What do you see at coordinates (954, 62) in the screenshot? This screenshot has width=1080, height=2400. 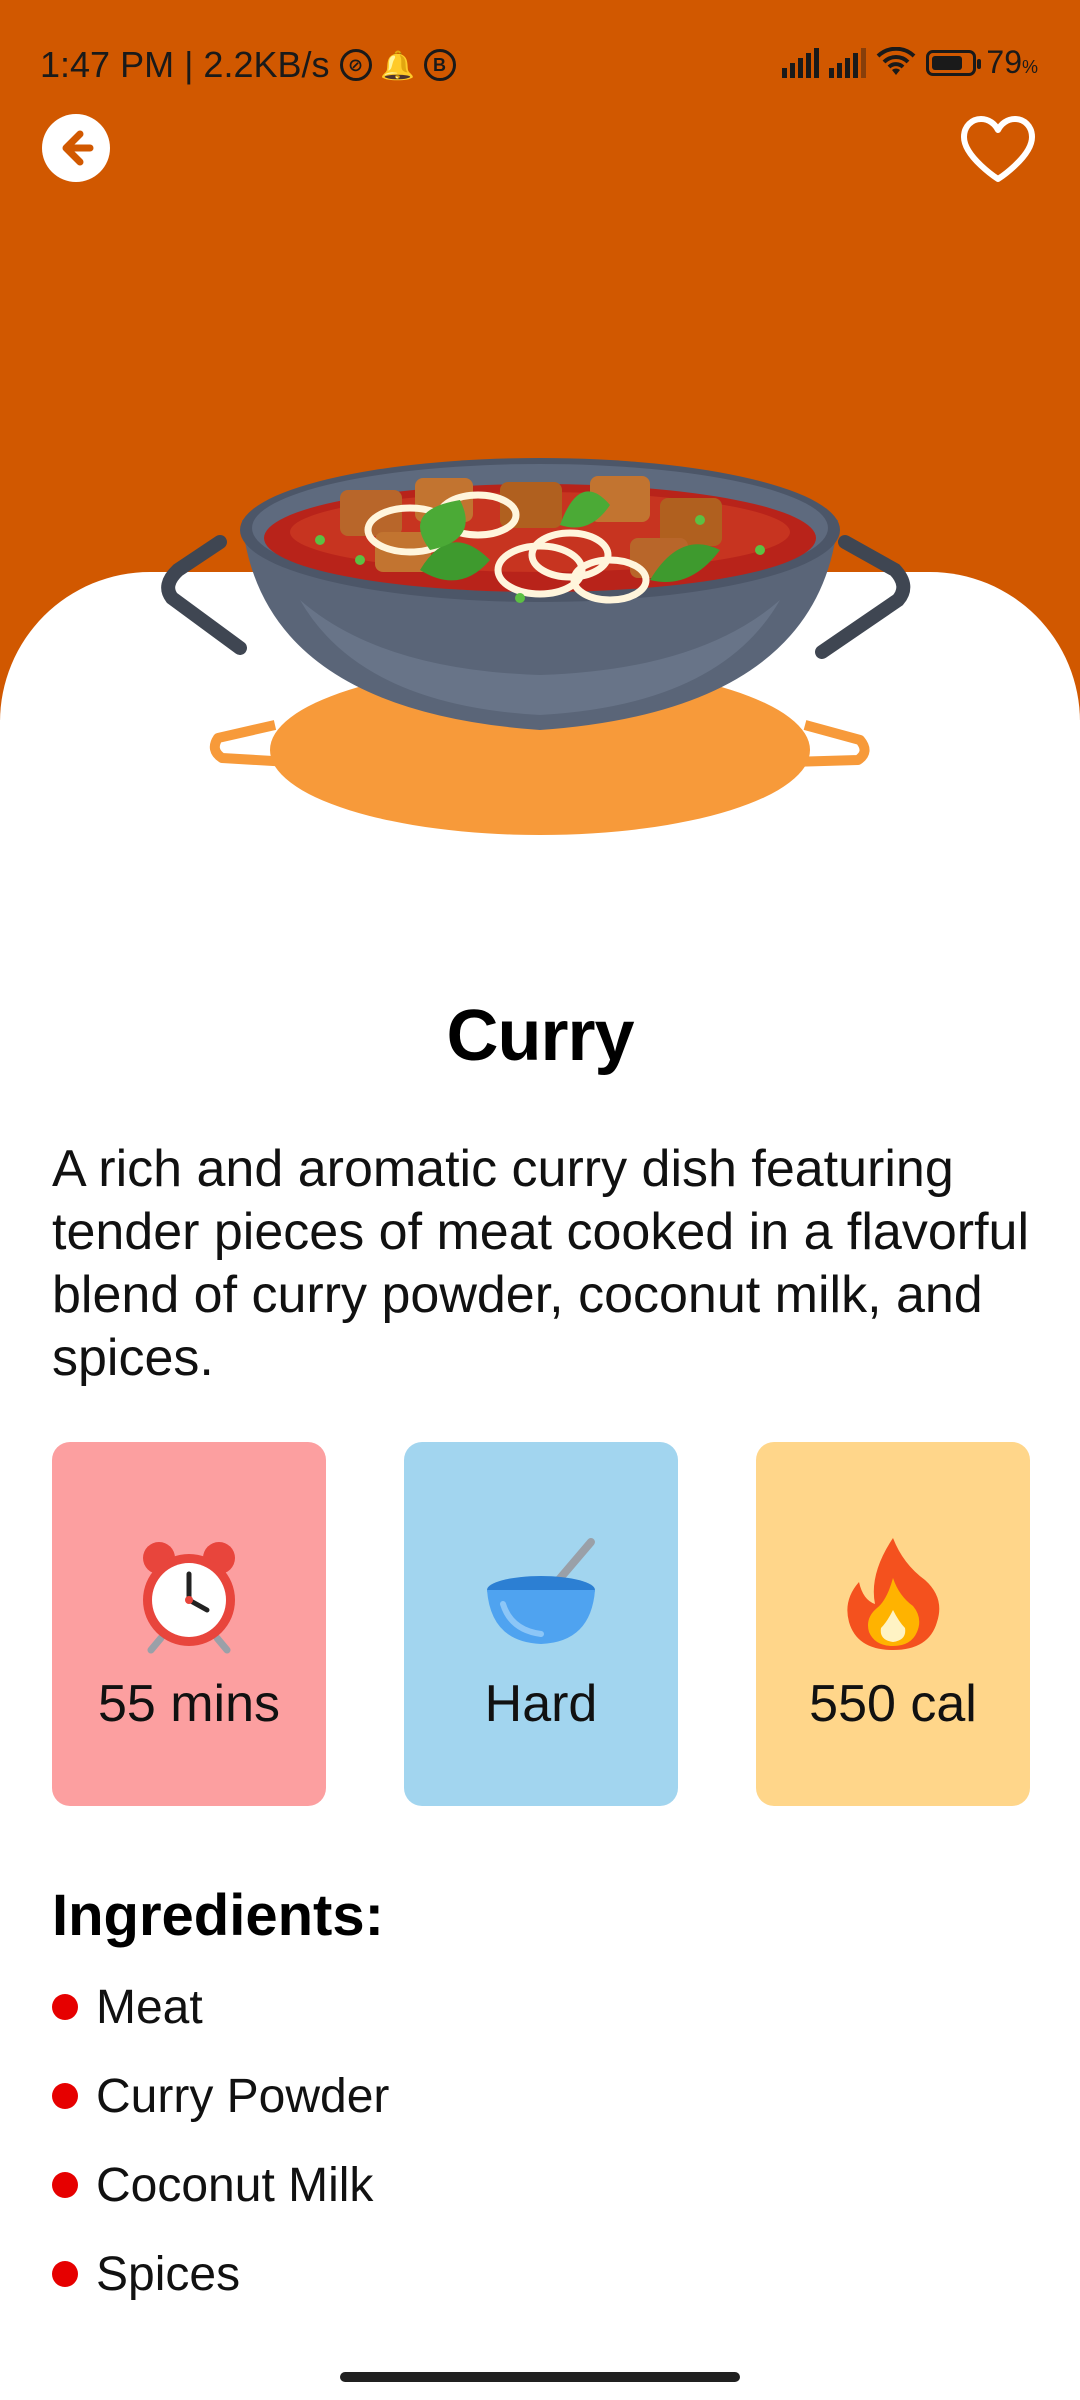 I see `battery-icon` at bounding box center [954, 62].